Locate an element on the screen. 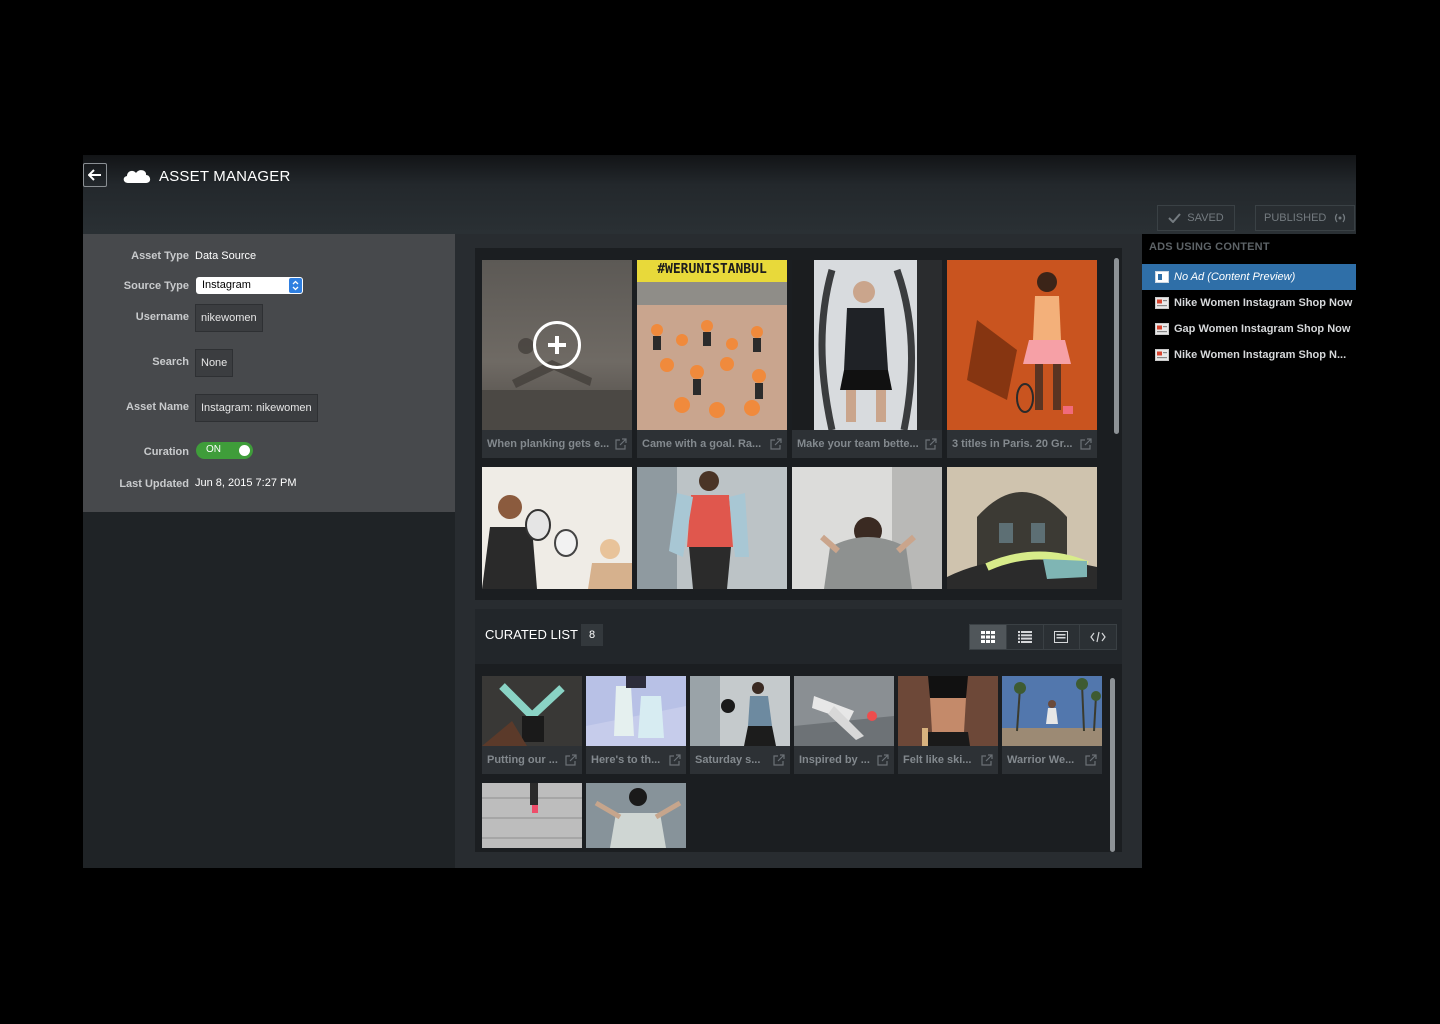  curated-list-title: CURATED LIST is located at coordinates (531, 634).